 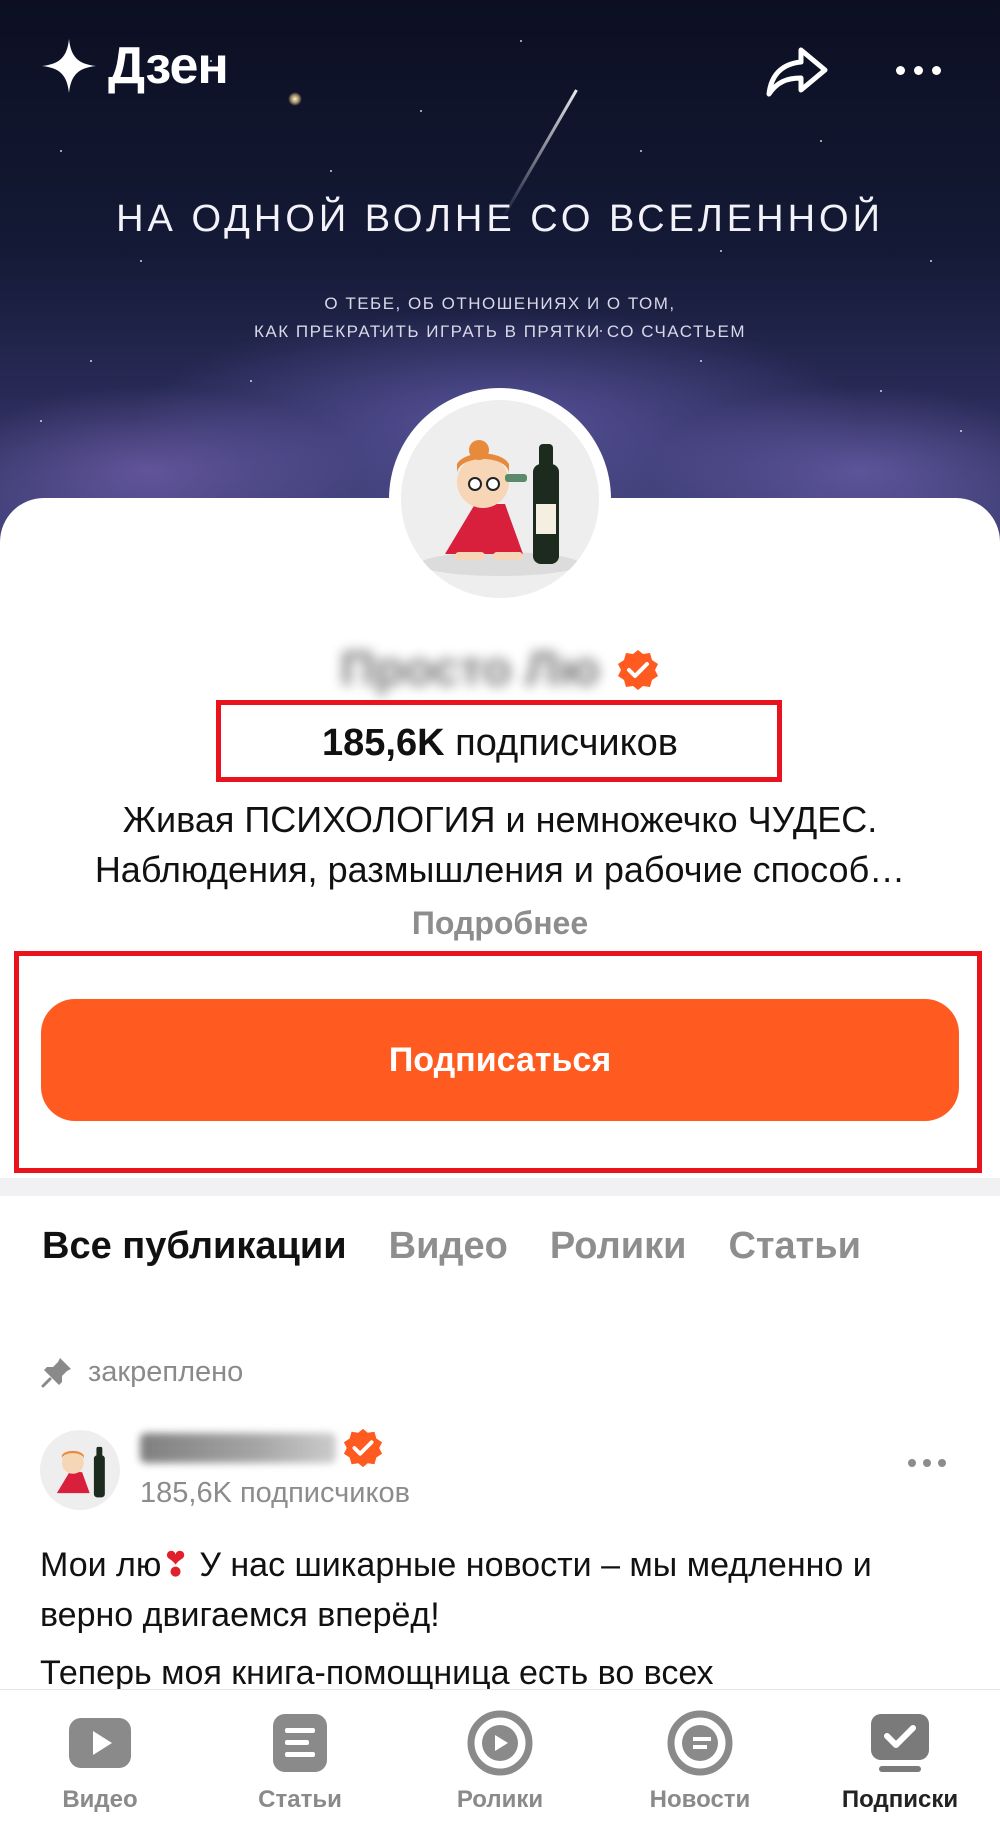 I want to click on post-text-continued: Теперь моя книга-помощница есть во всех, so click(x=377, y=1672).